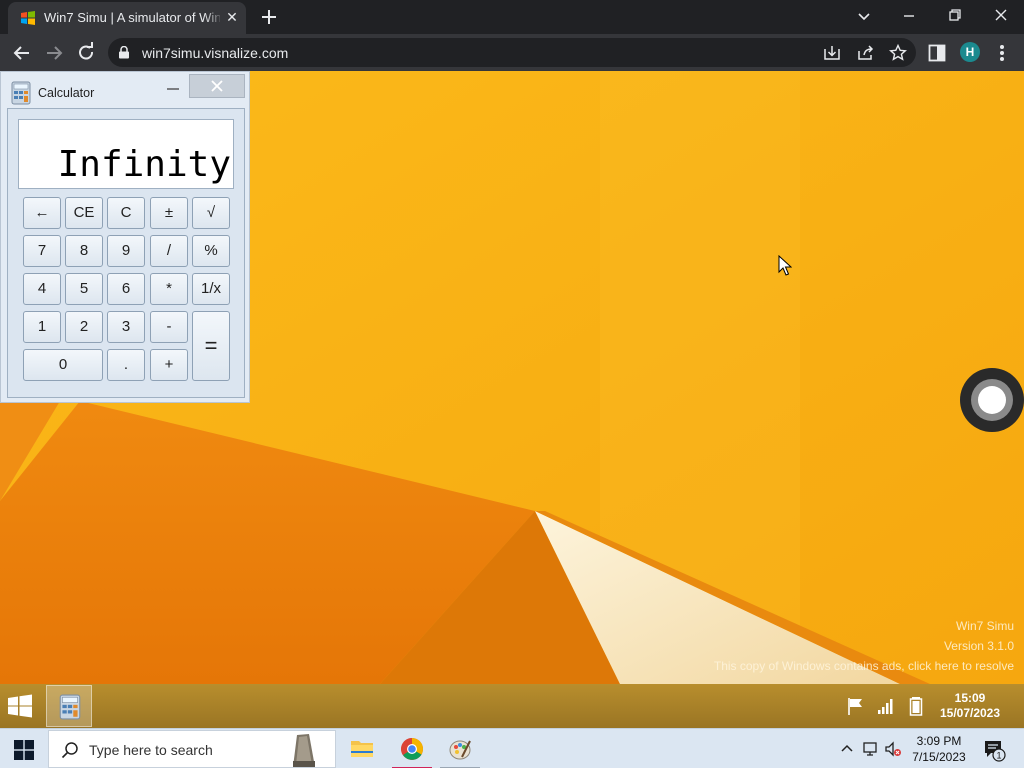 Image resolution: width=1024 pixels, height=768 pixels. I want to click on simulated-clock-date: 15/07/2023, so click(970, 713).